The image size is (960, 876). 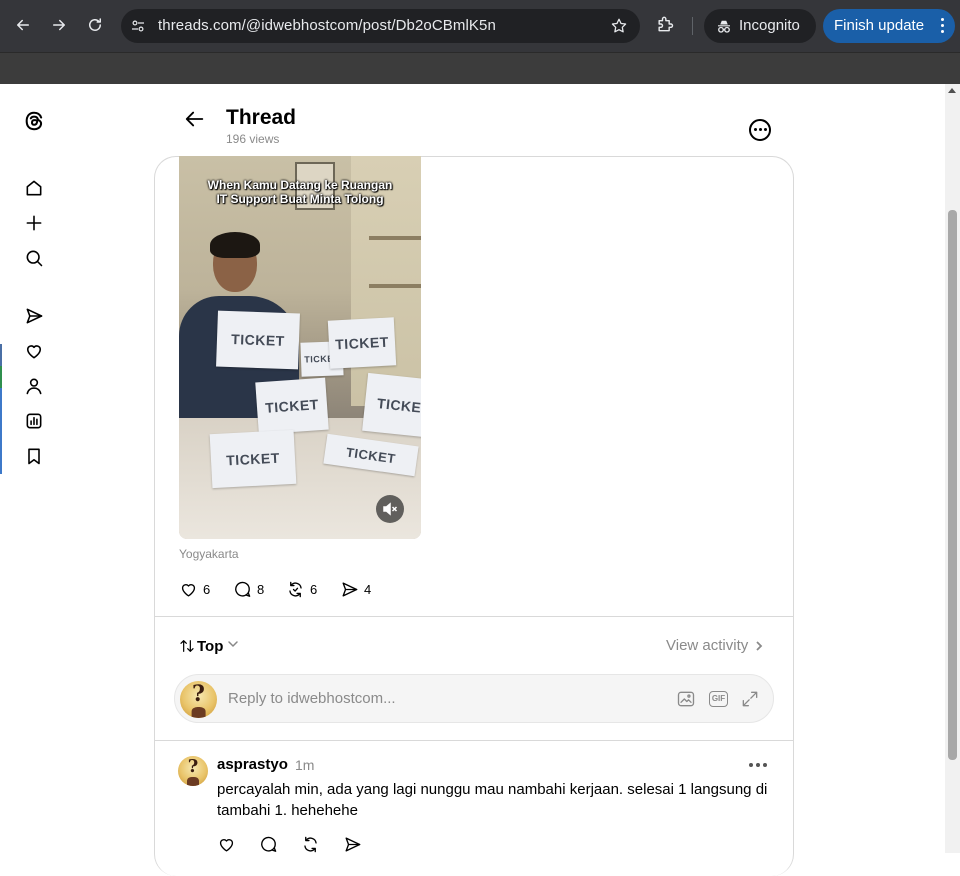 I want to click on like-count: 6, so click(x=207, y=589).